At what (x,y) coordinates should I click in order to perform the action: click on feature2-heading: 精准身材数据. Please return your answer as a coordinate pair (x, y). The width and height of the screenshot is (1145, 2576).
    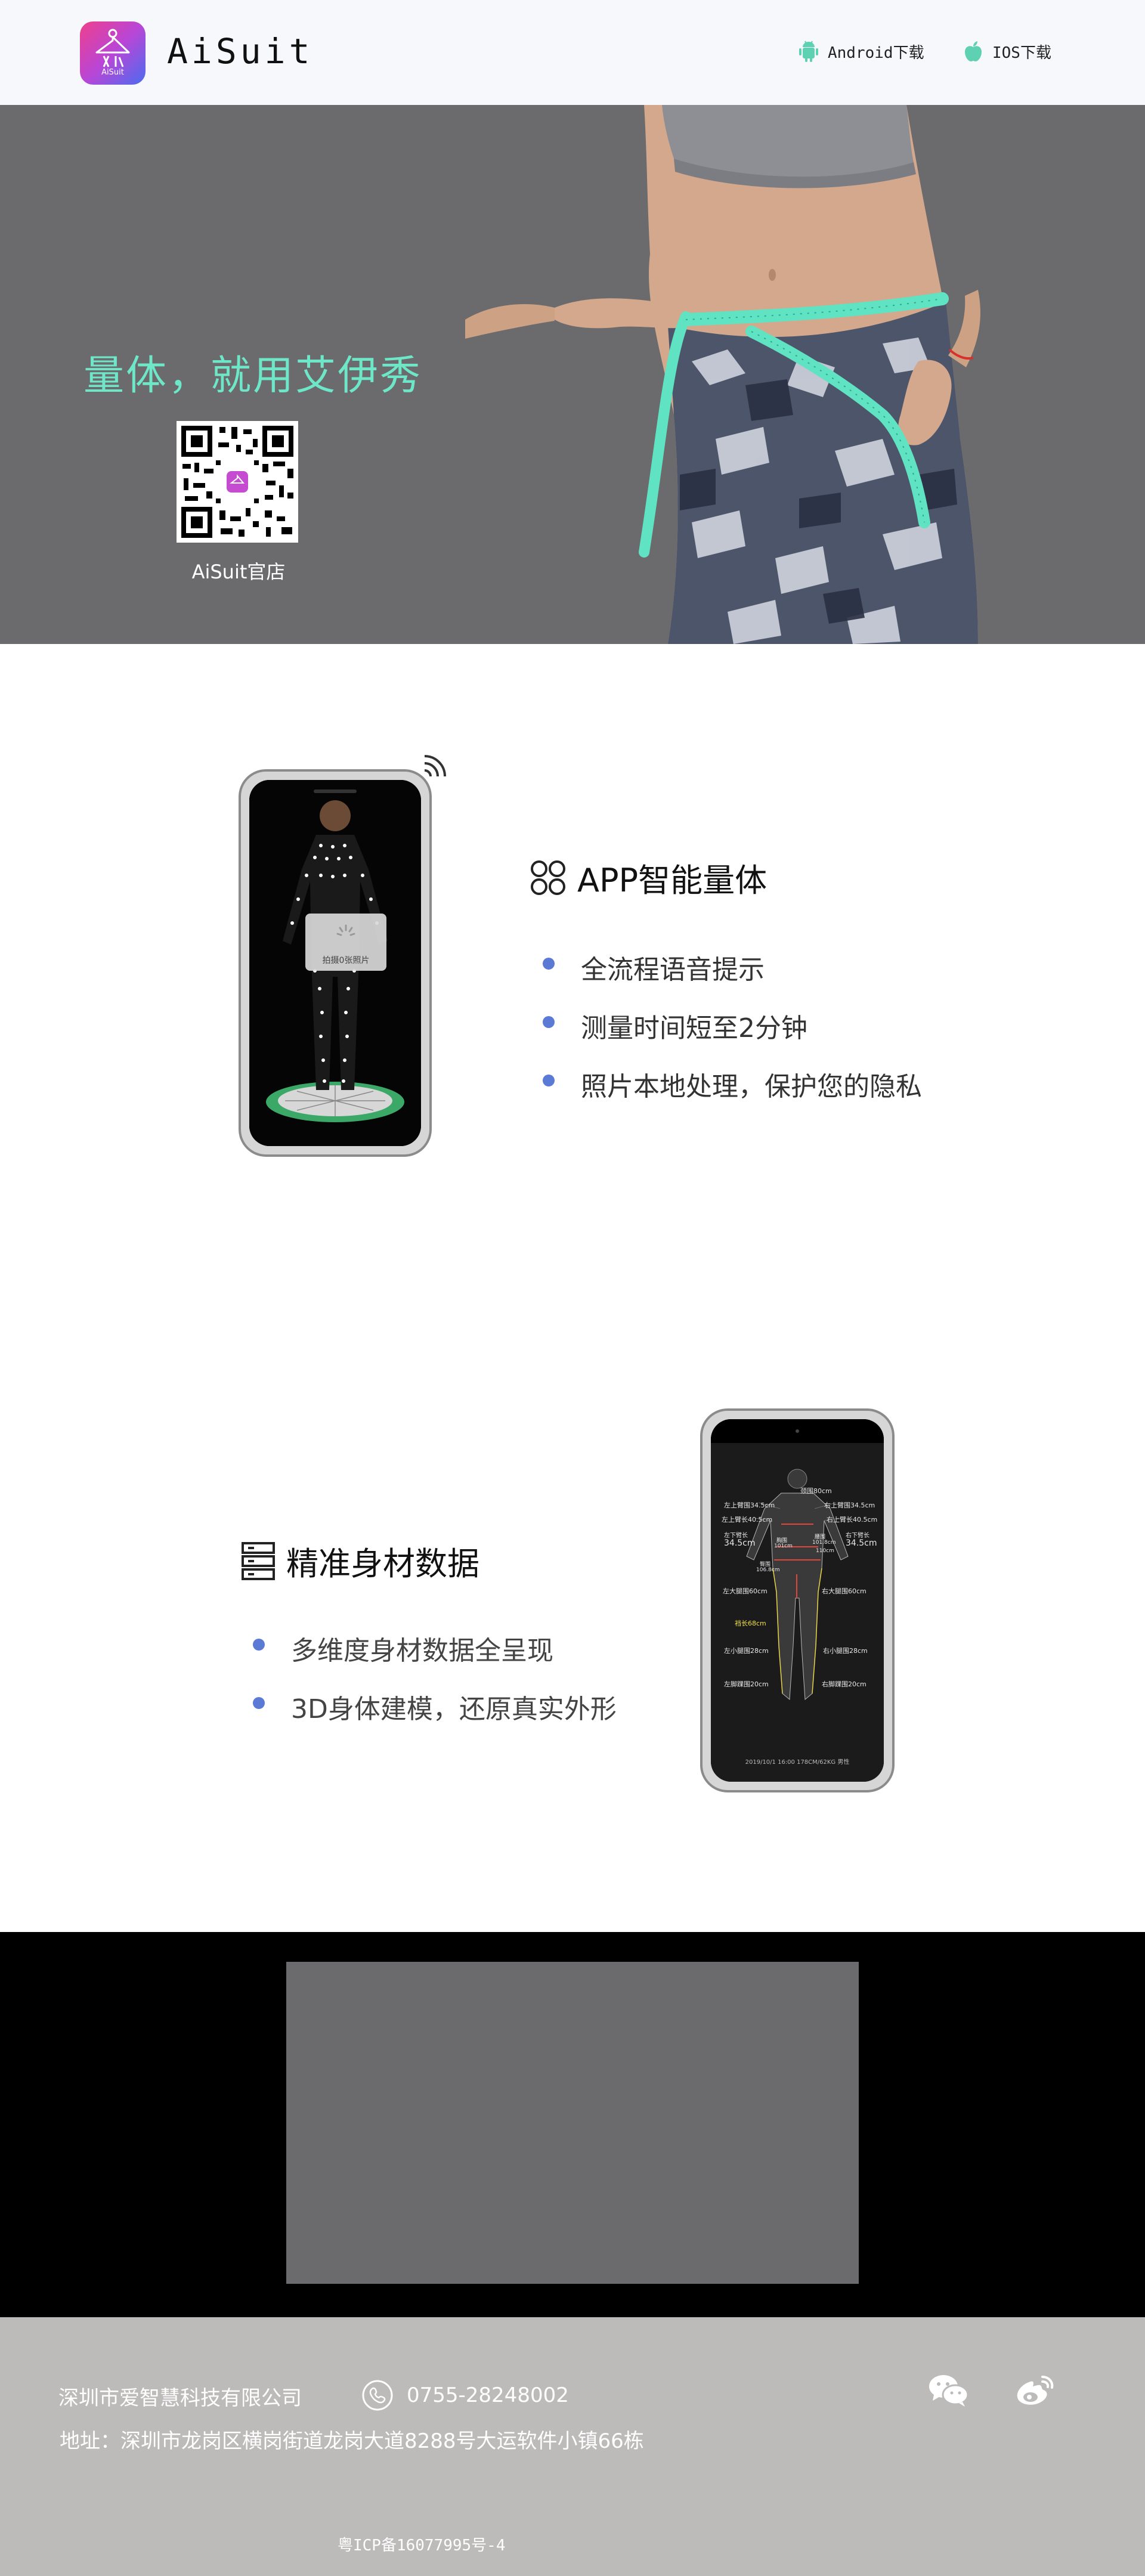
    Looking at the image, I should click on (360, 1561).